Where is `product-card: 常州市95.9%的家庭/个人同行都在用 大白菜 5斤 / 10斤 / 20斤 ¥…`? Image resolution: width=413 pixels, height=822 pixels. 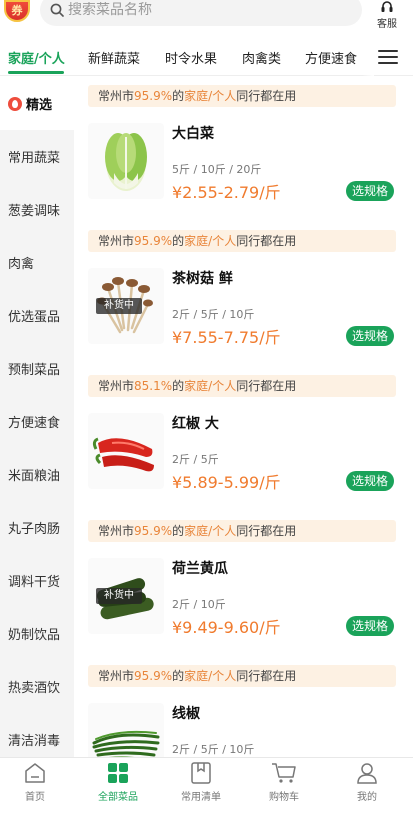 product-card: 常州市95.9%的家庭/个人同行都在用 大白菜 5斤 / 10斤 / 20斤 ¥… is located at coordinates (243, 149).